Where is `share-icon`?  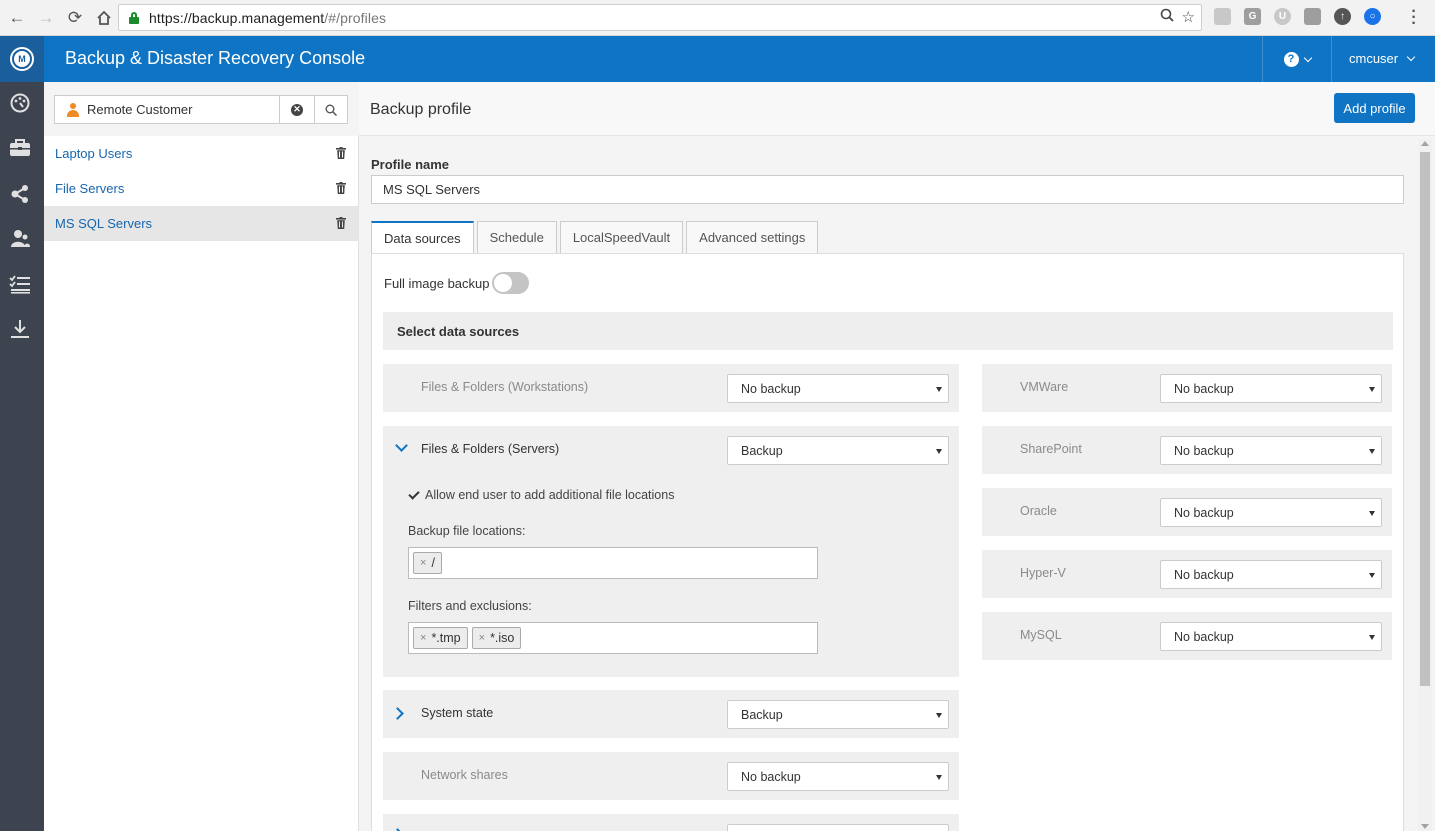
share-icon is located at coordinates (20, 194).